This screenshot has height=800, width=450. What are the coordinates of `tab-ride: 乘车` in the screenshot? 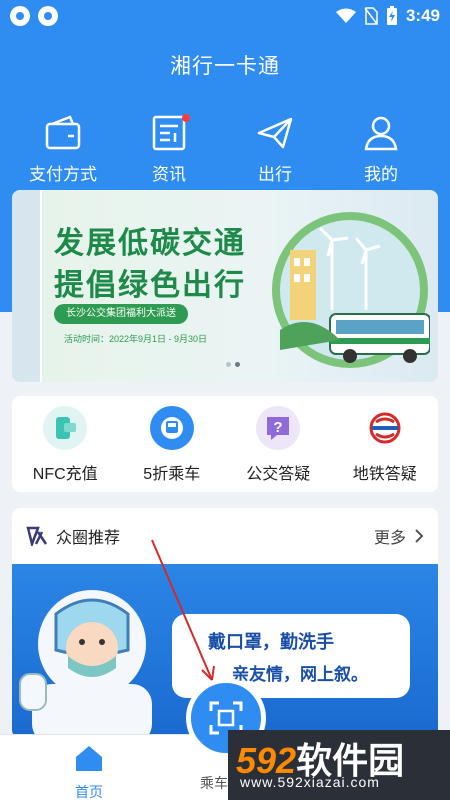 It's located at (214, 781).